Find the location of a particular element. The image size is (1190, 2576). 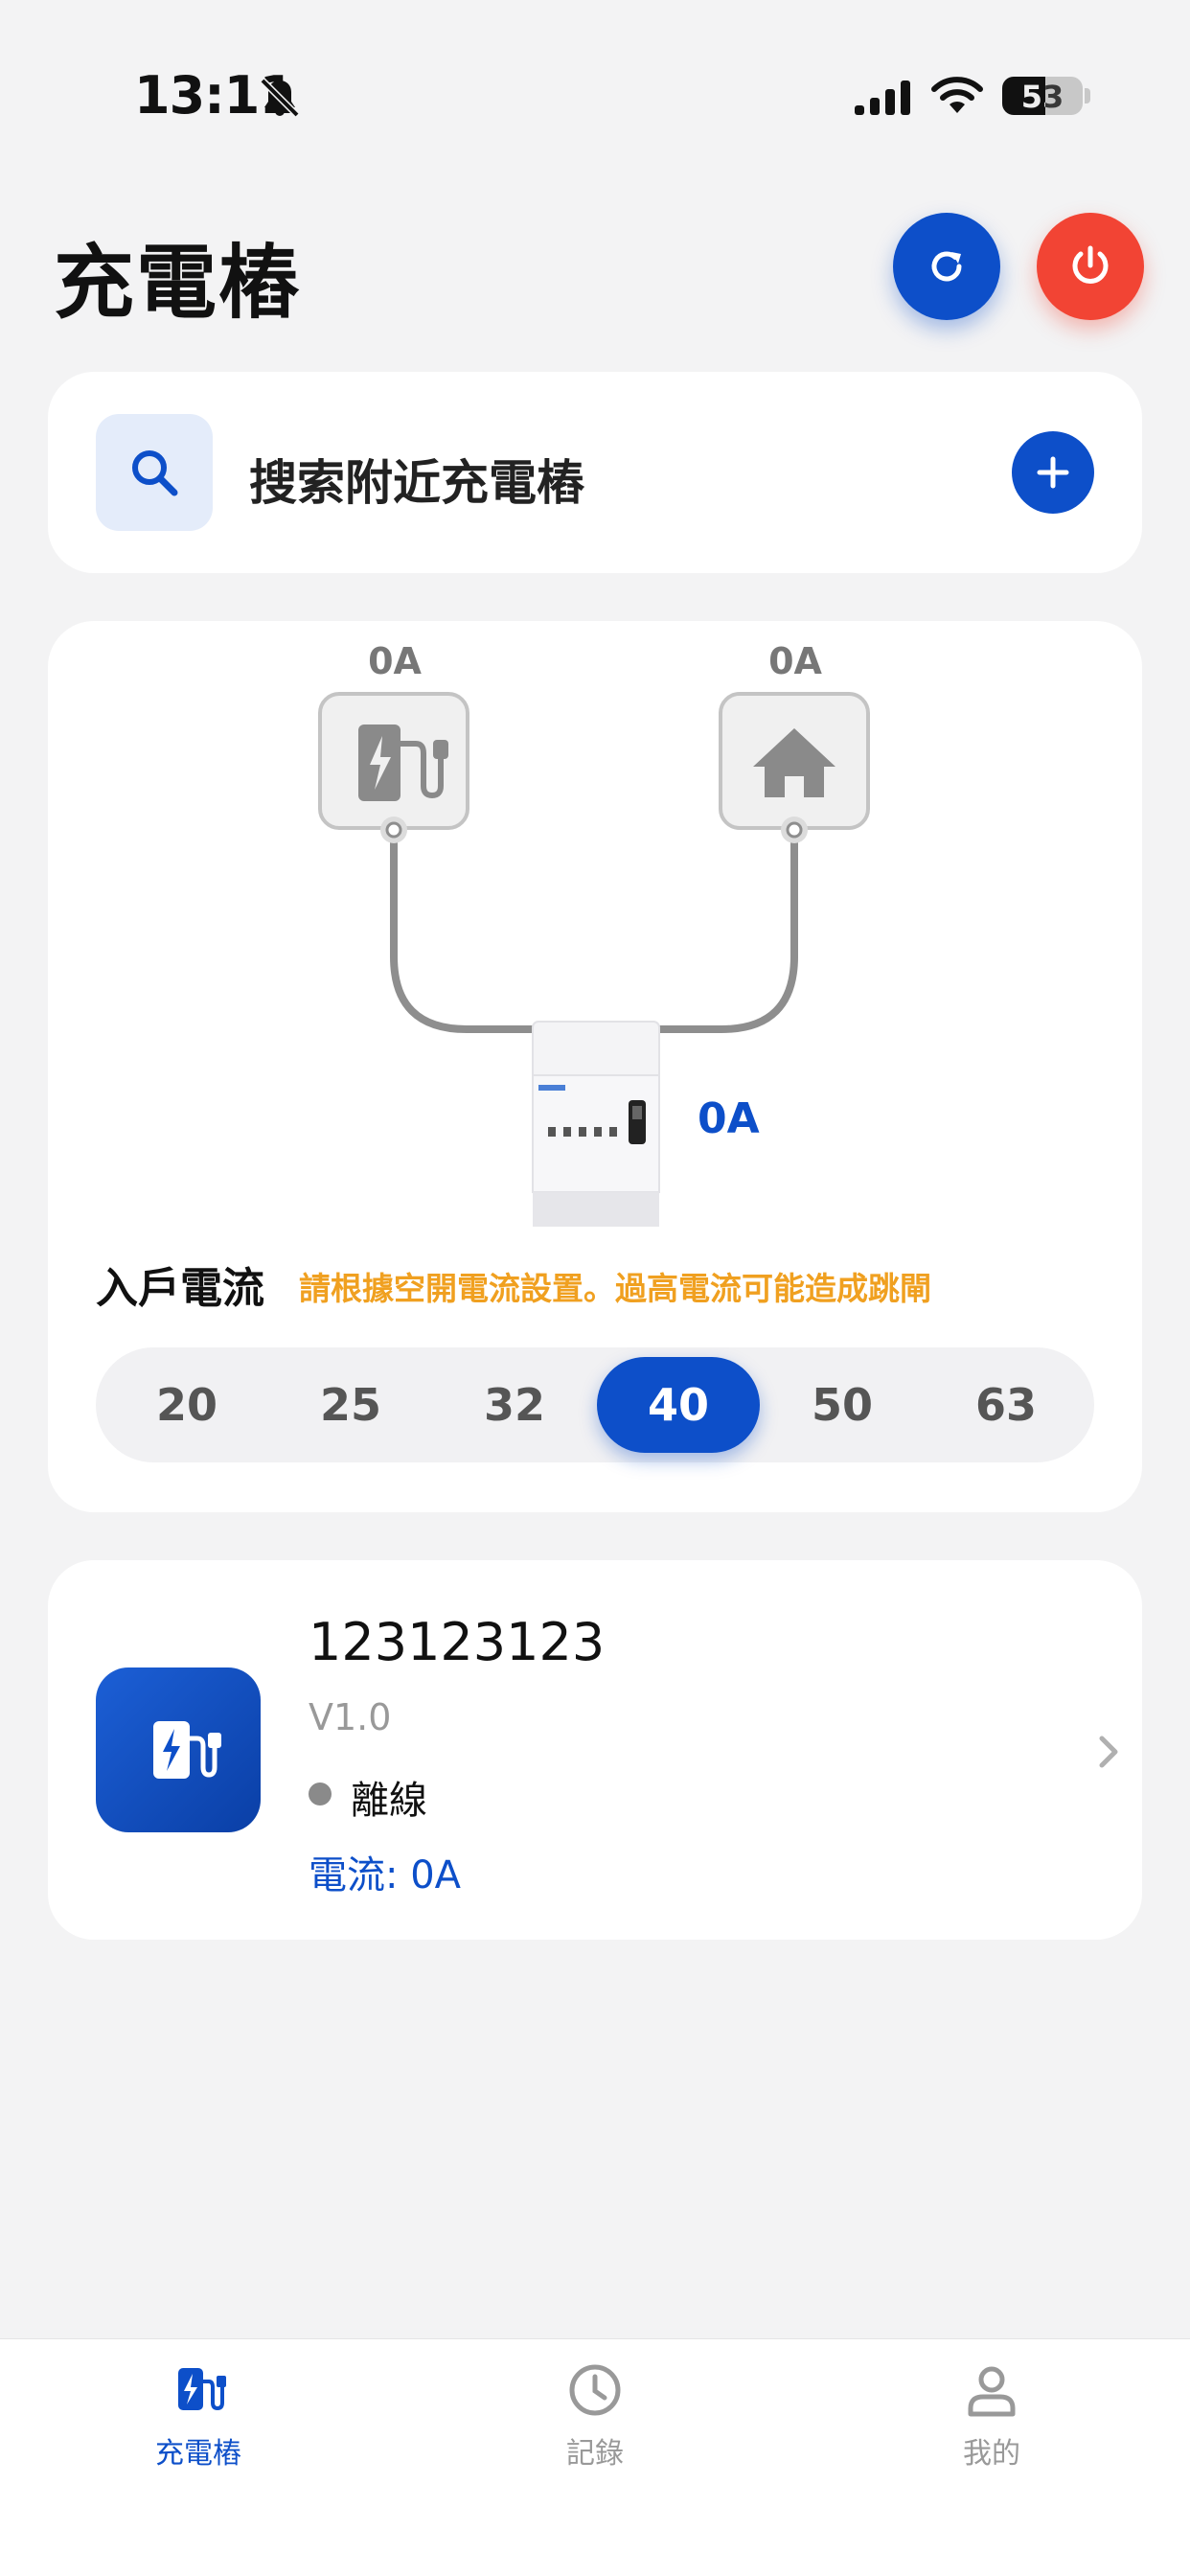

clock-icon is located at coordinates (595, 2390).